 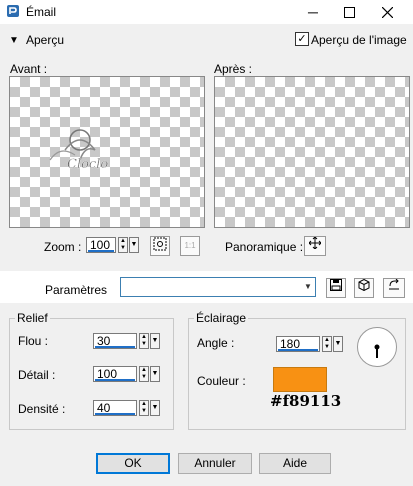 I want to click on pan-button, so click(x=315, y=246).